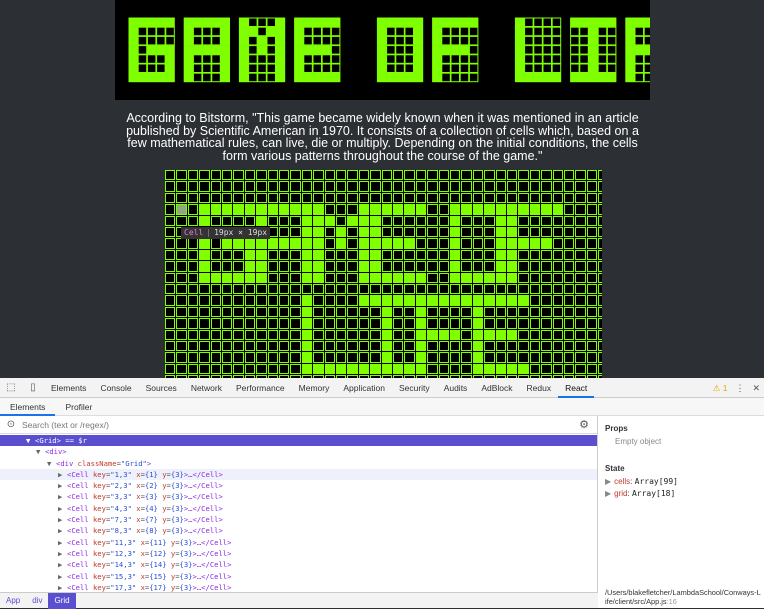  Describe the element at coordinates (314, 388) in the screenshot. I see `devtools-tab-memory: Memory` at that location.